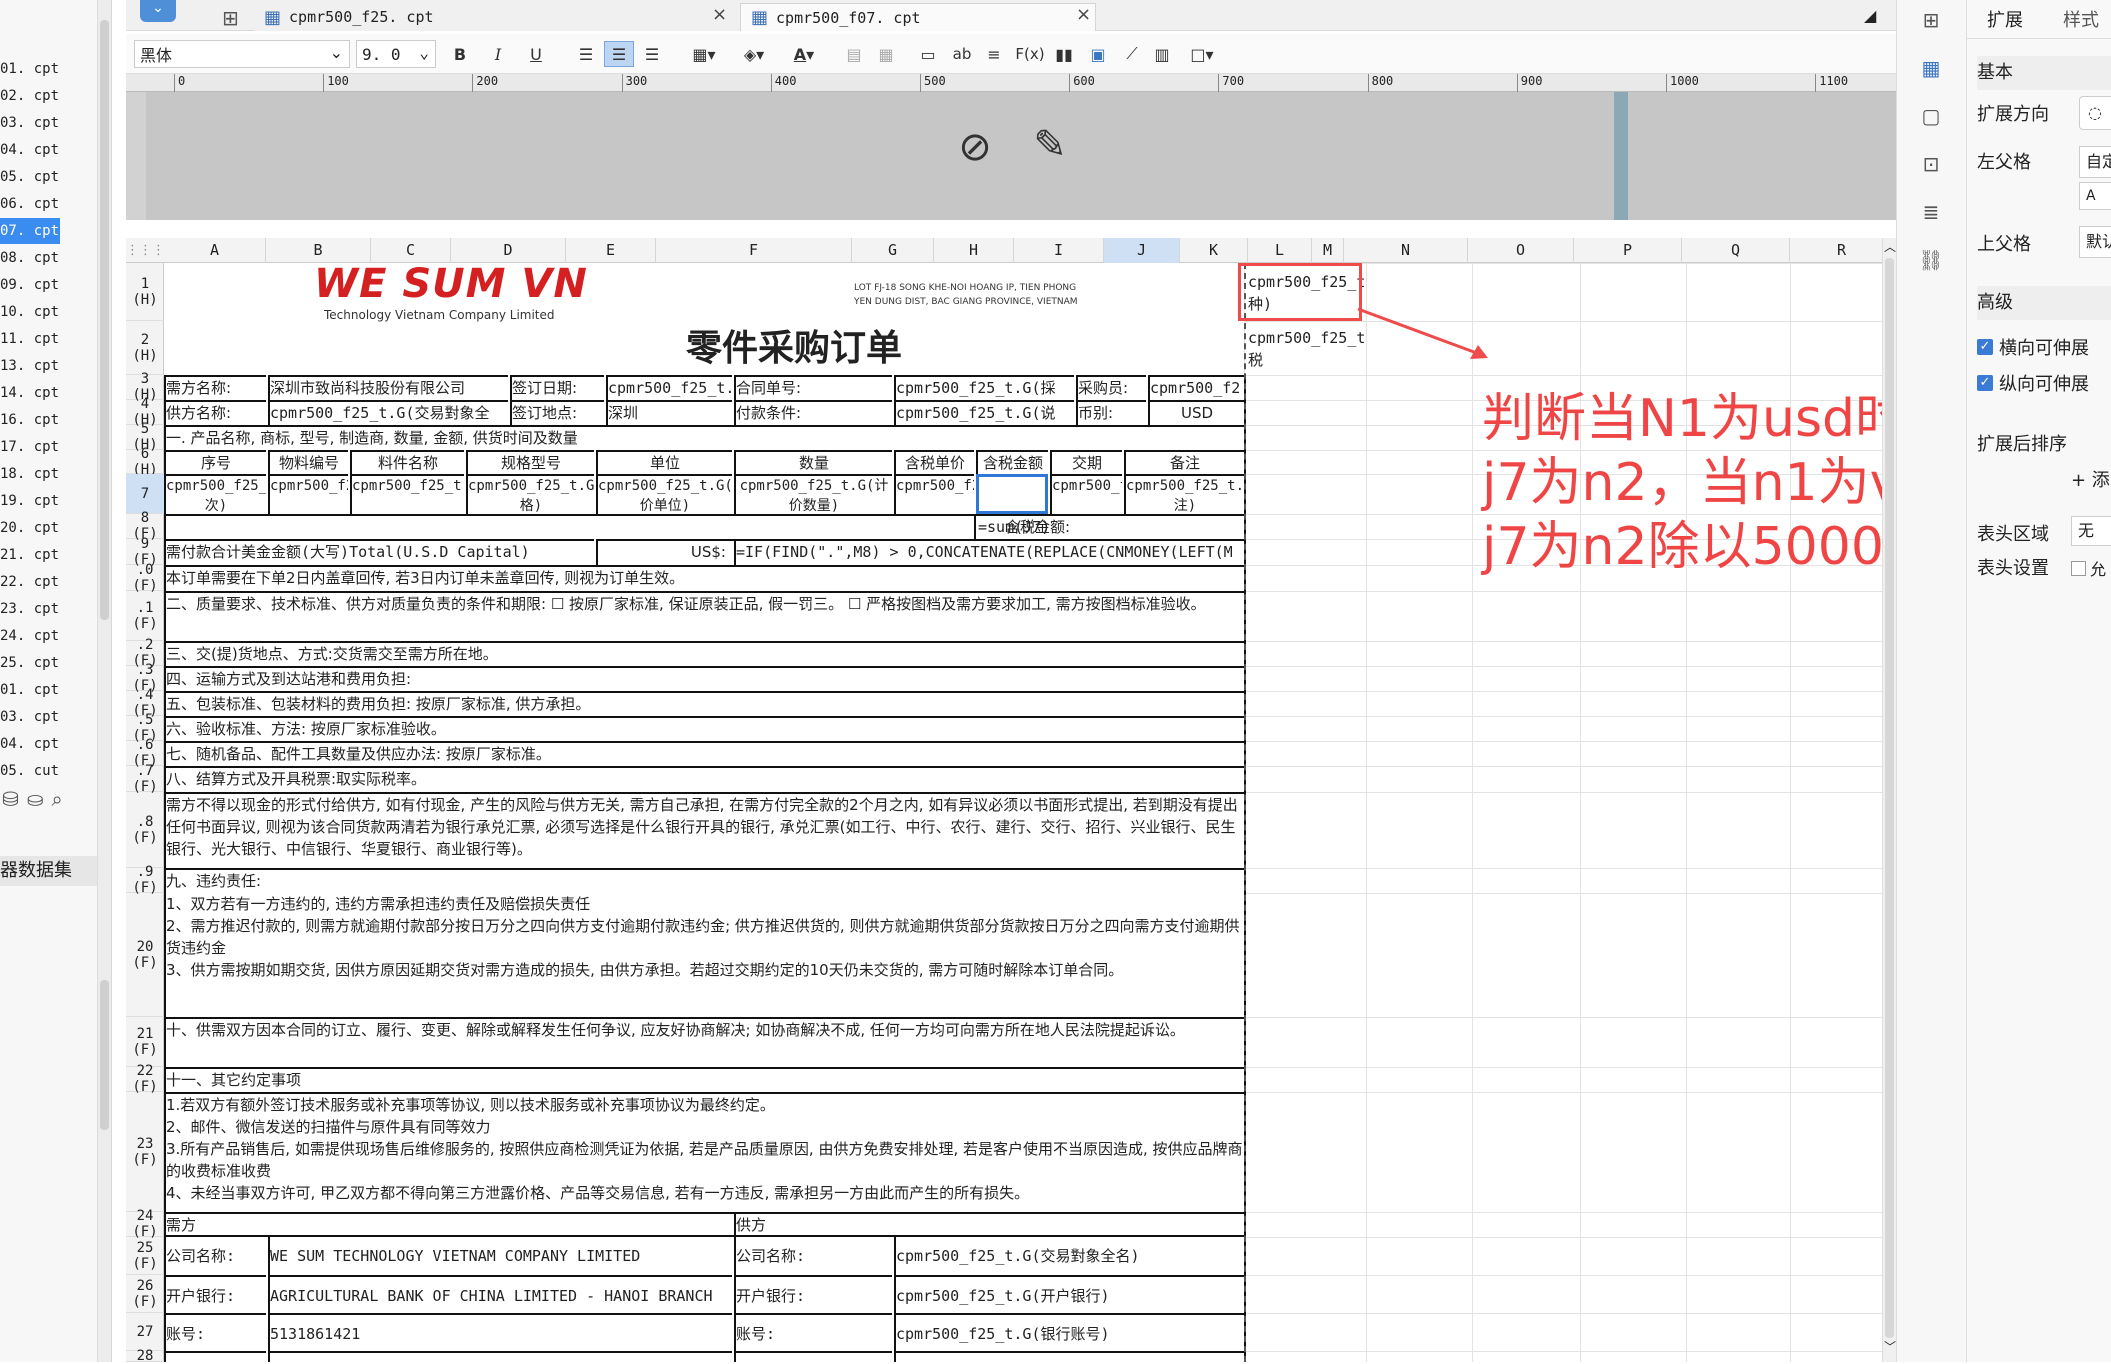 The image size is (2111, 1364). What do you see at coordinates (145, 1294) in the screenshot?
I see `row-header: 26 (F)` at bounding box center [145, 1294].